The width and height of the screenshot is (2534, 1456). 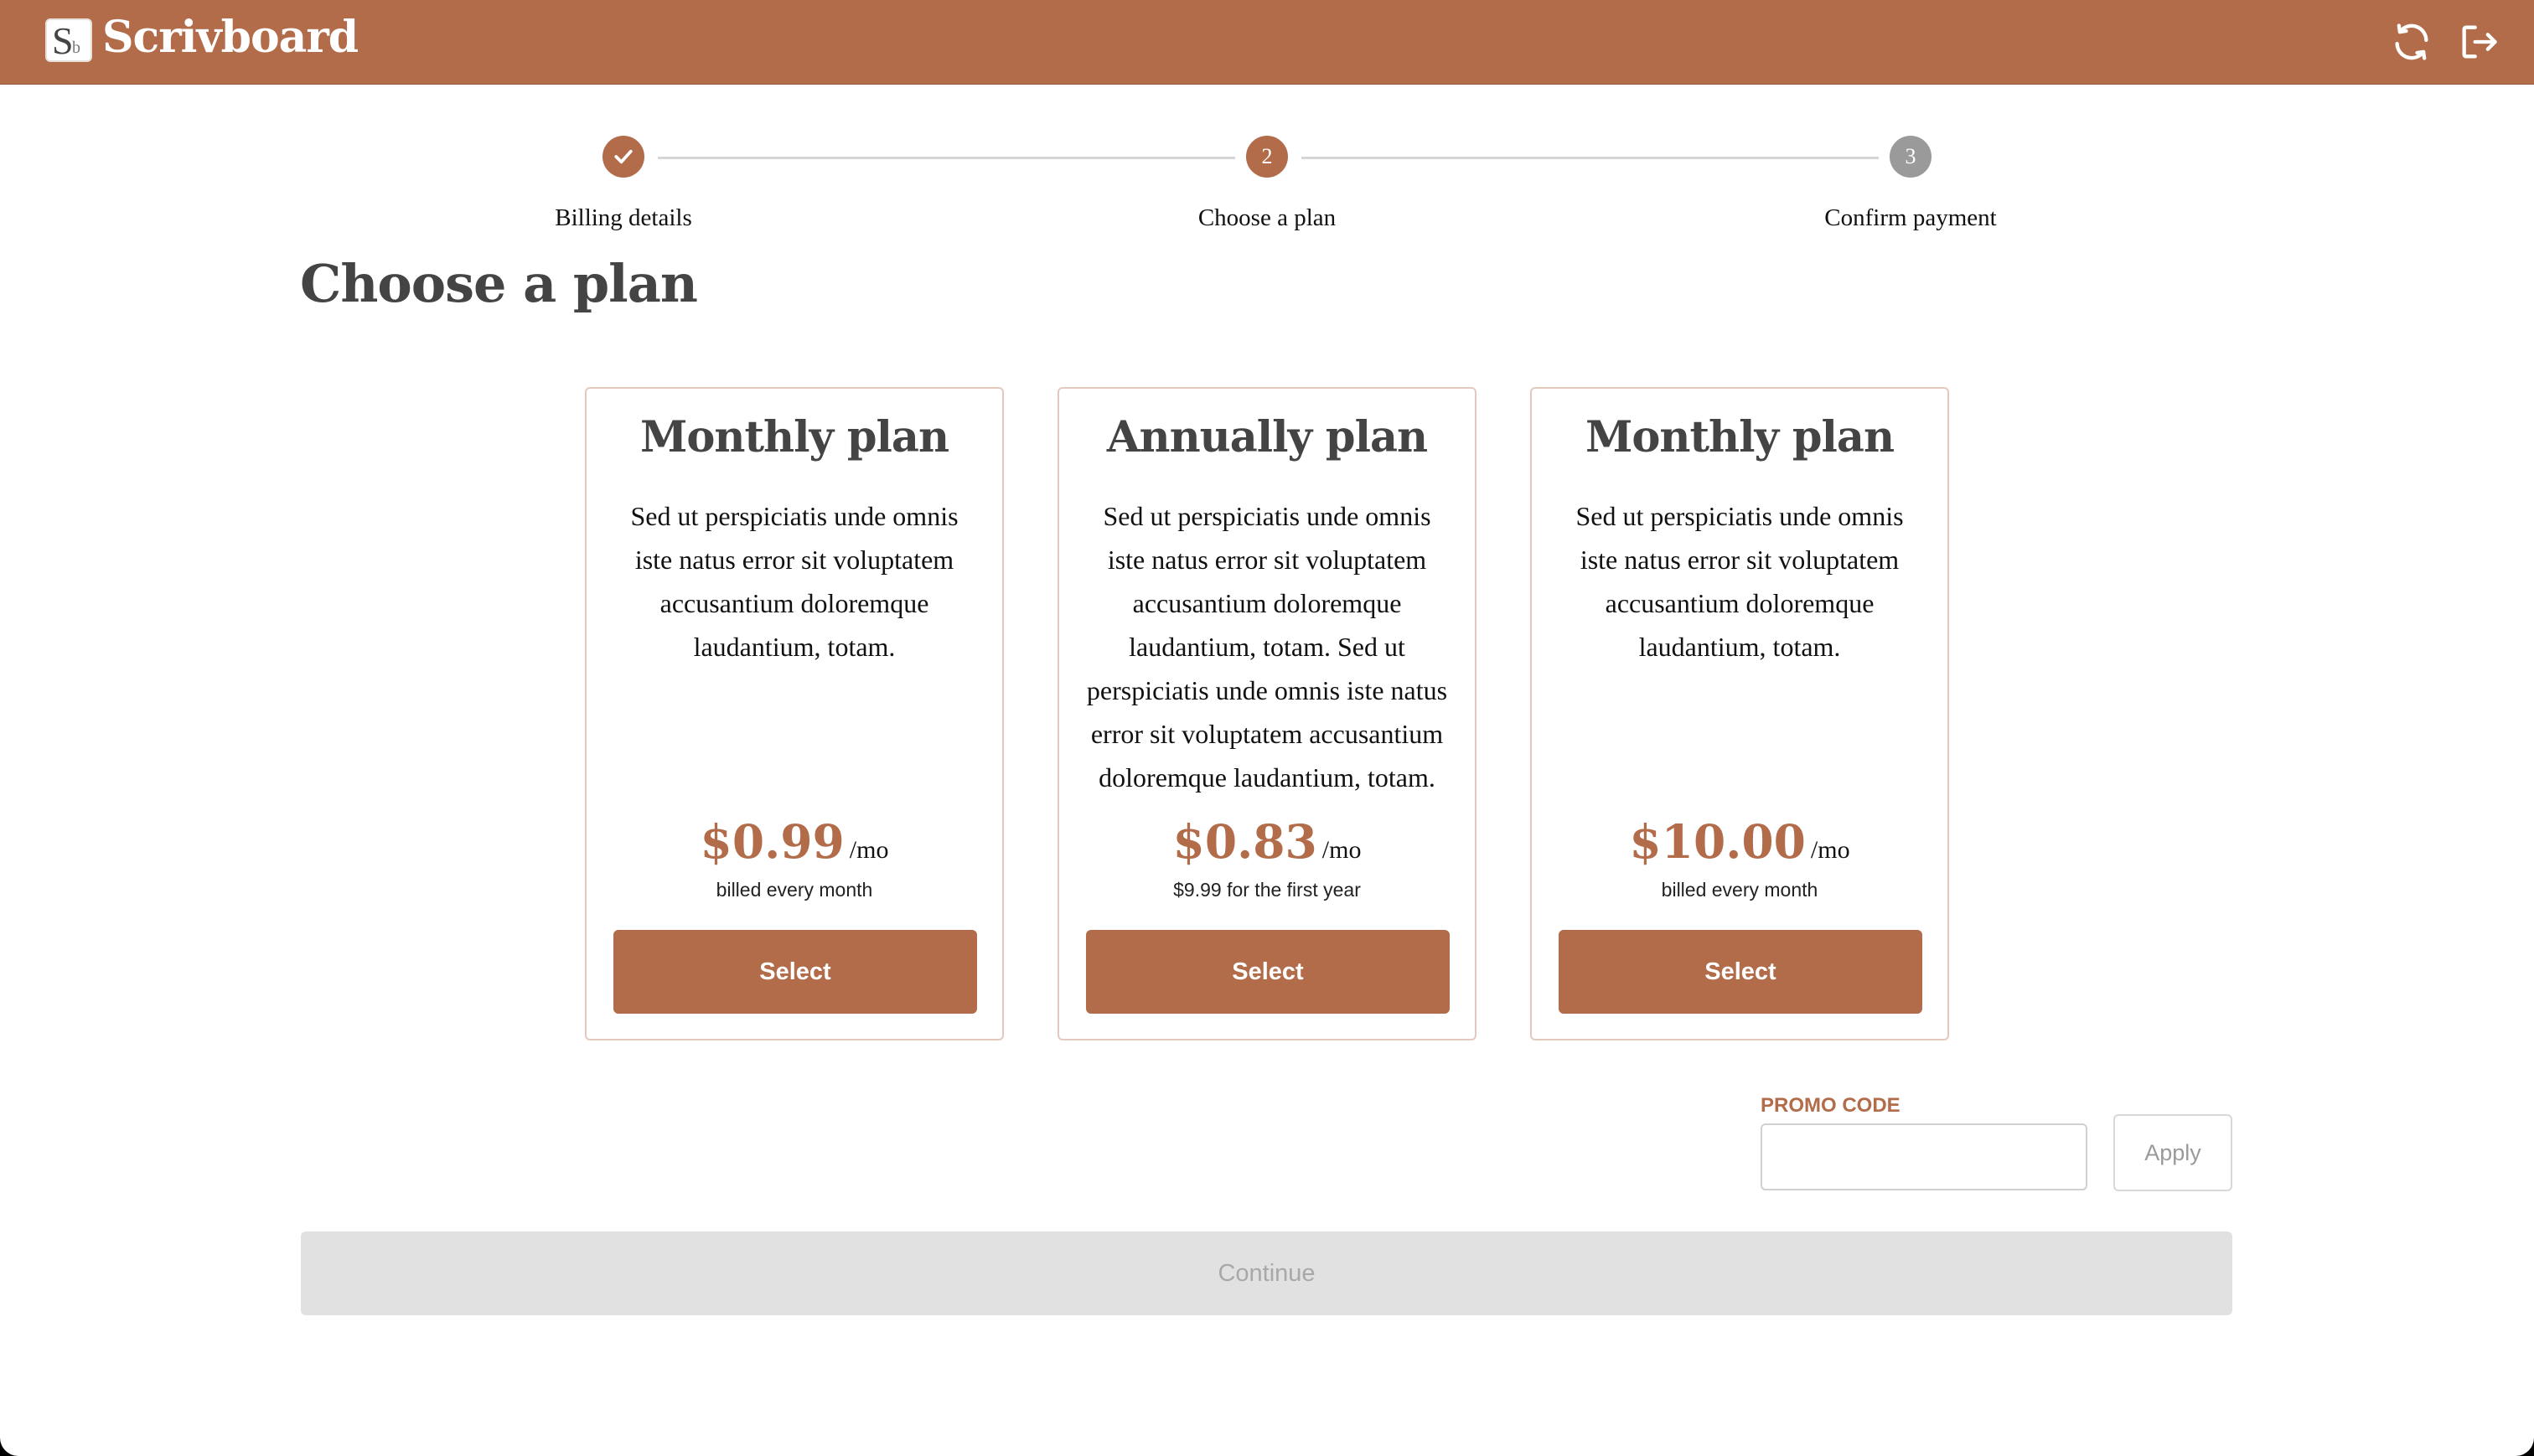 I want to click on refresh-icon, so click(x=2411, y=42).